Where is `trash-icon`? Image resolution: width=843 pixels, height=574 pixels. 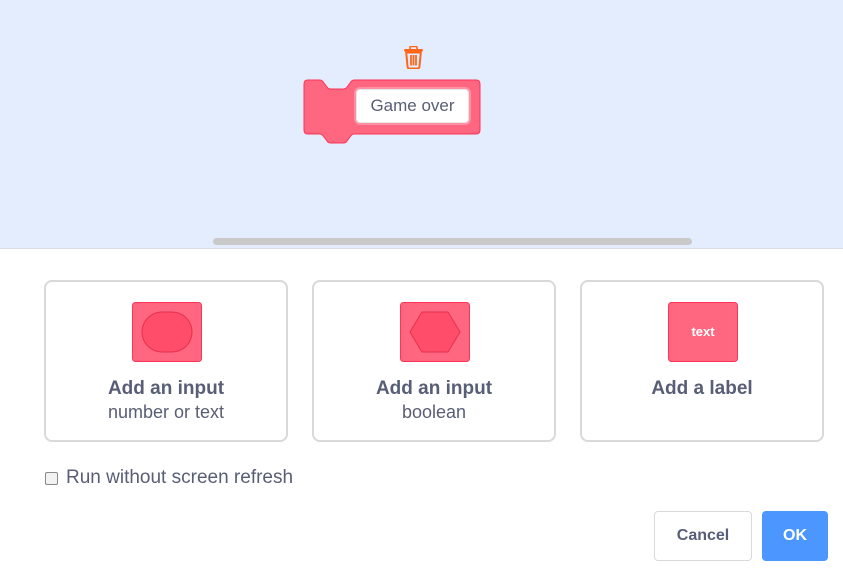
trash-icon is located at coordinates (413, 57).